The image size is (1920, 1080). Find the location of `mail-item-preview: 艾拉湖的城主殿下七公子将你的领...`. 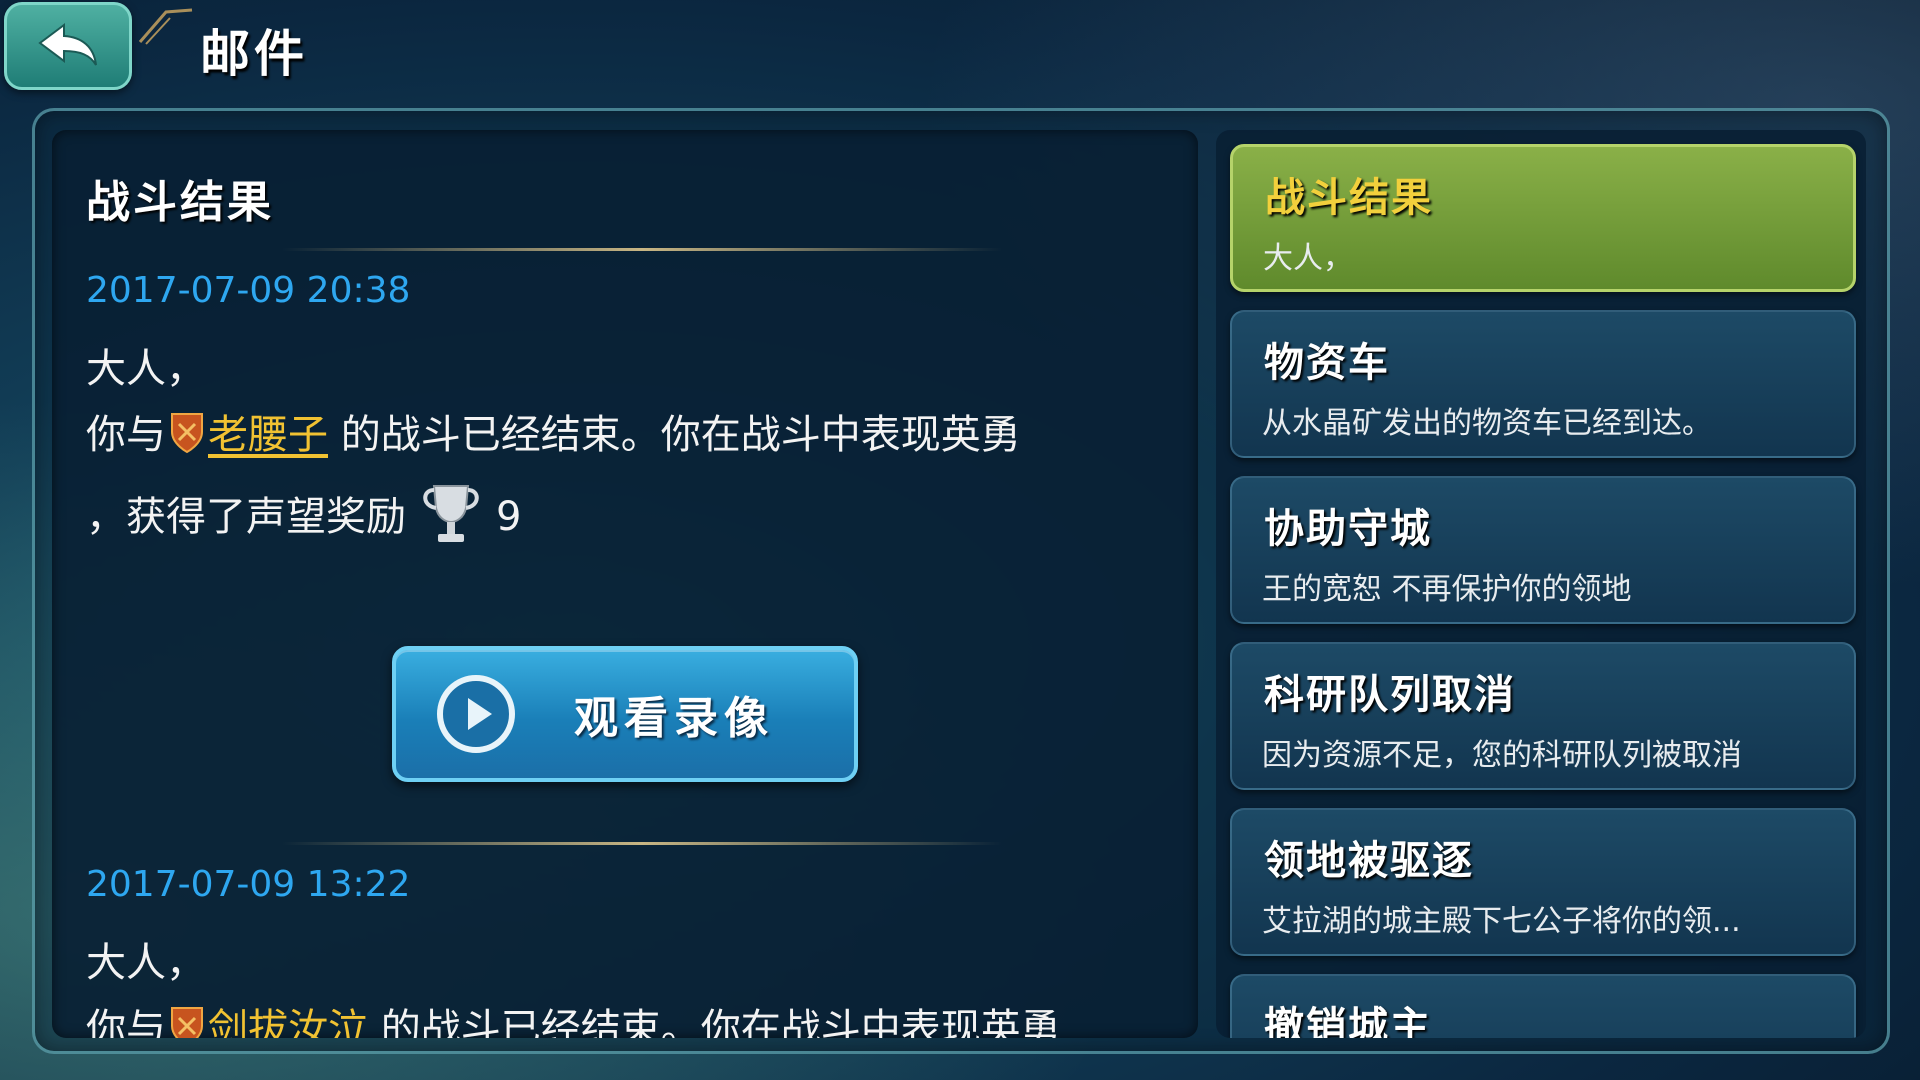

mail-item-preview: 艾拉湖的城主殿下七公子将你的领... is located at coordinates (1501, 921).